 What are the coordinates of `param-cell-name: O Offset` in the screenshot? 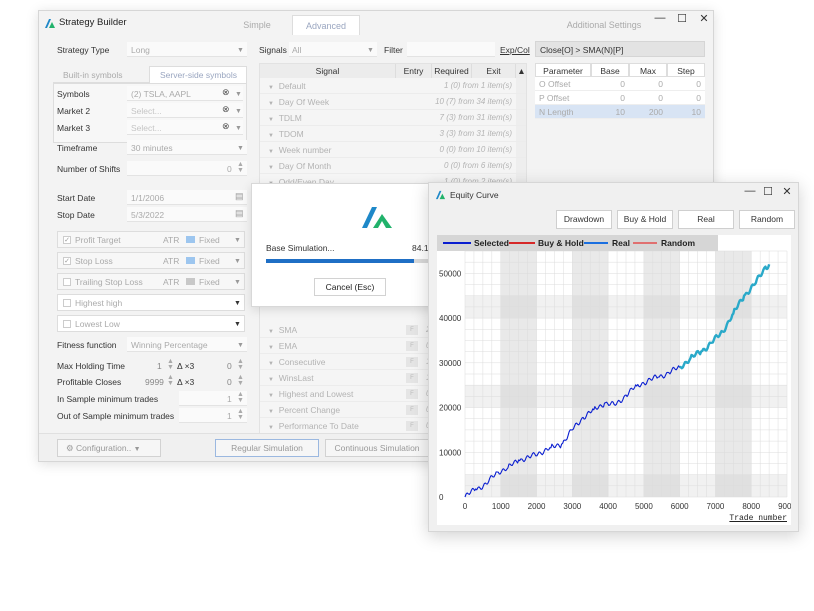 It's located at (563, 84).